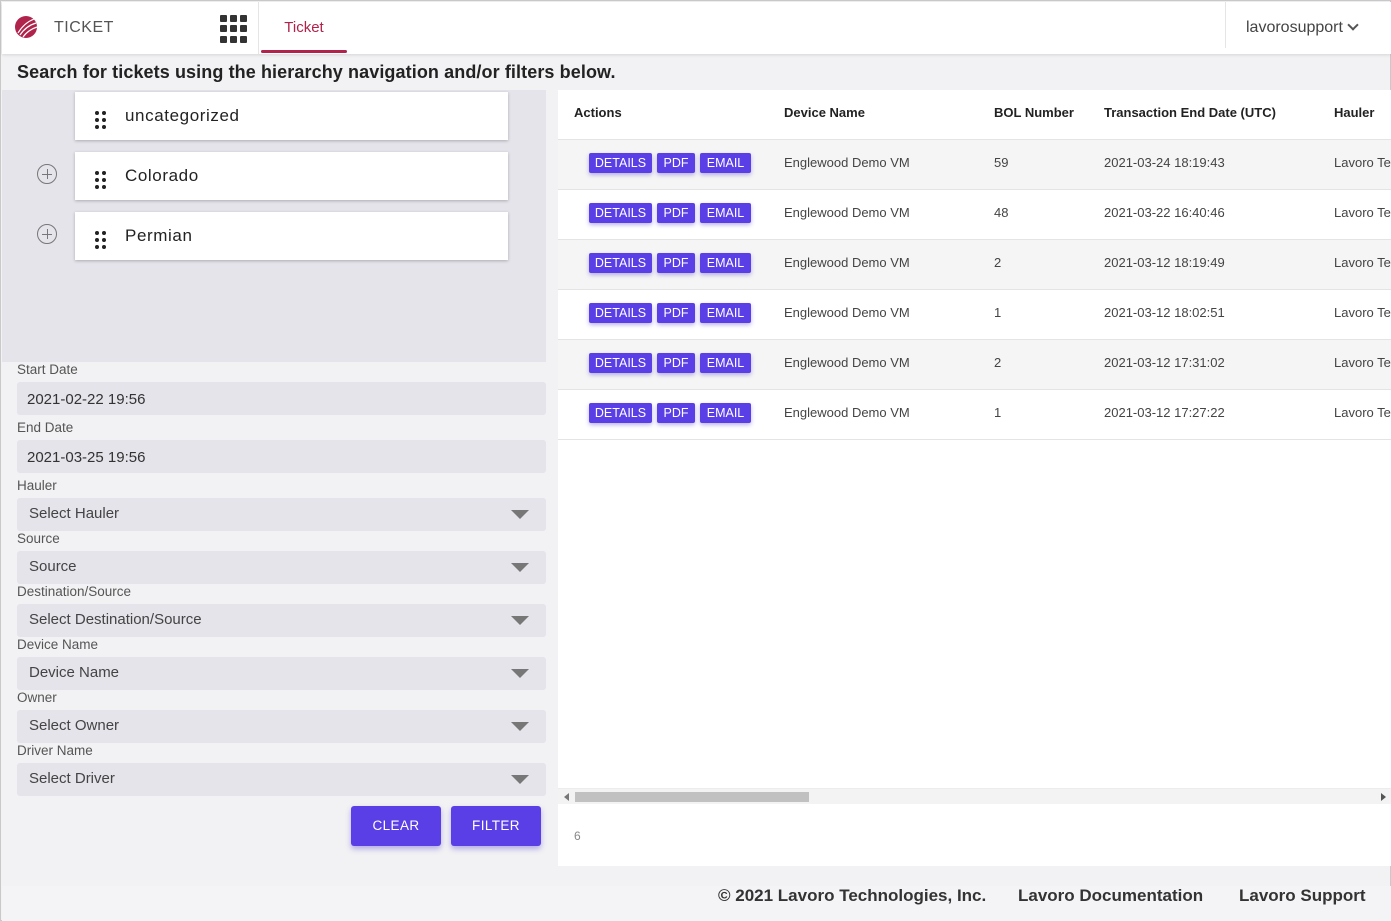  I want to click on user-name: lavorosupport, so click(1294, 27).